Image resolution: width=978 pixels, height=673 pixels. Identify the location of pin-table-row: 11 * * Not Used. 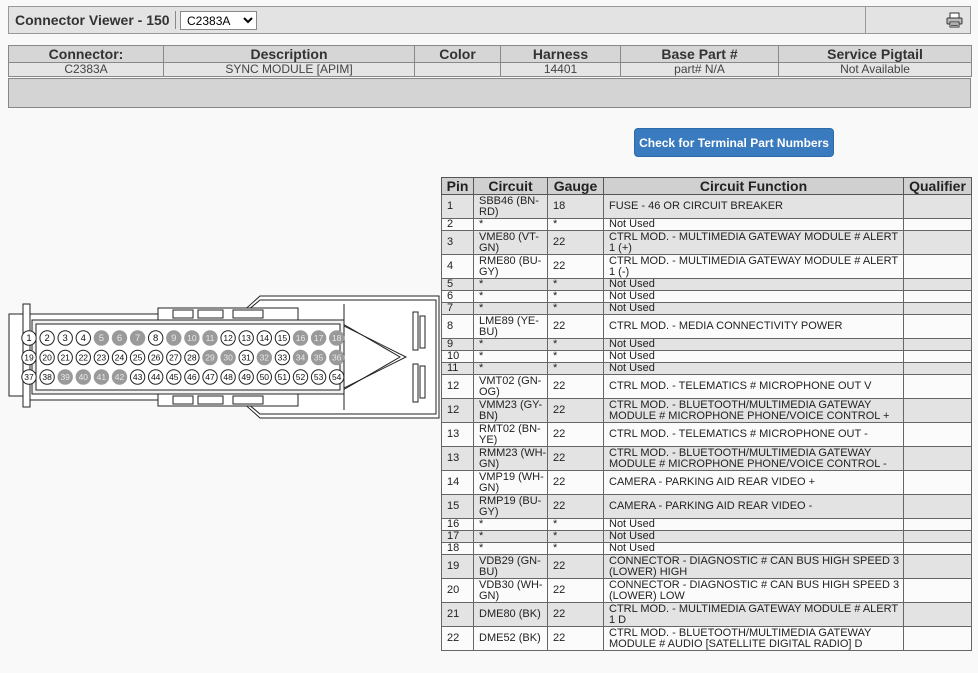
(706, 368).